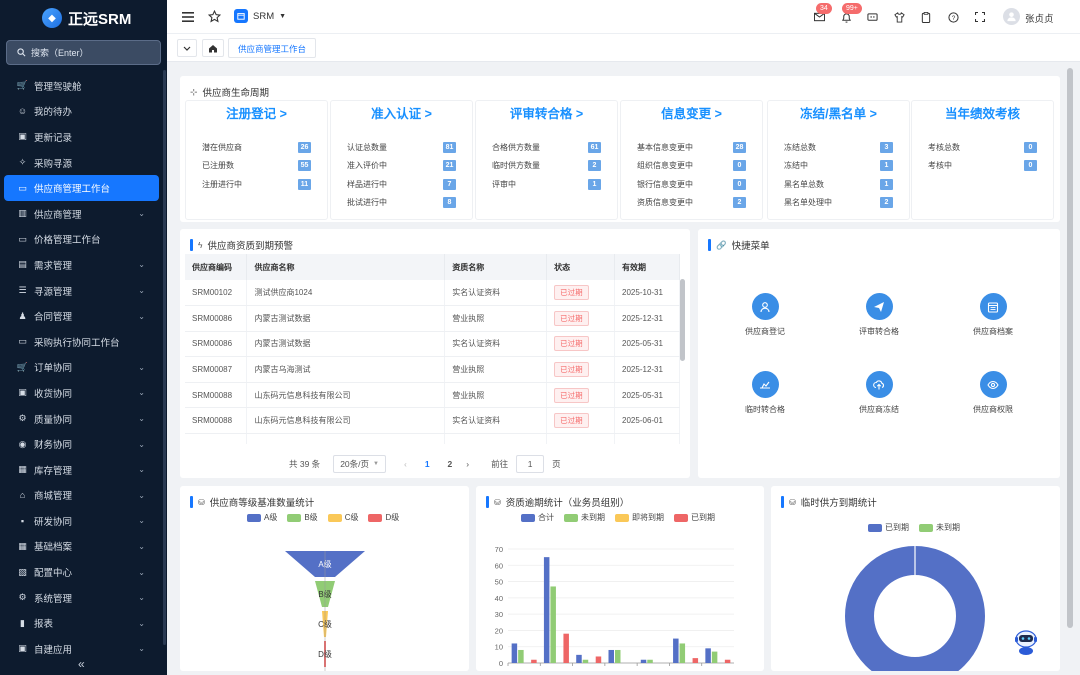 The width and height of the screenshot is (1080, 675). What do you see at coordinates (83, 444) in the screenshot?
I see `sidebar-item-14: ◉ 财务协同 ⌄` at bounding box center [83, 444].